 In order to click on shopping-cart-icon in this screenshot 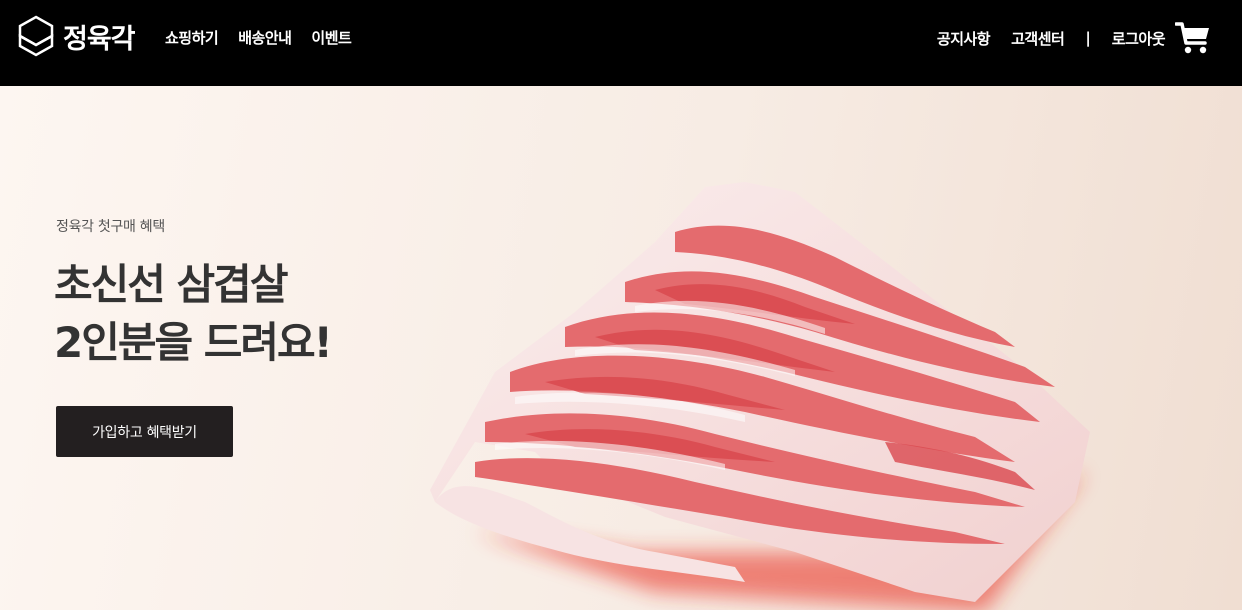, I will do `click(1192, 38)`.